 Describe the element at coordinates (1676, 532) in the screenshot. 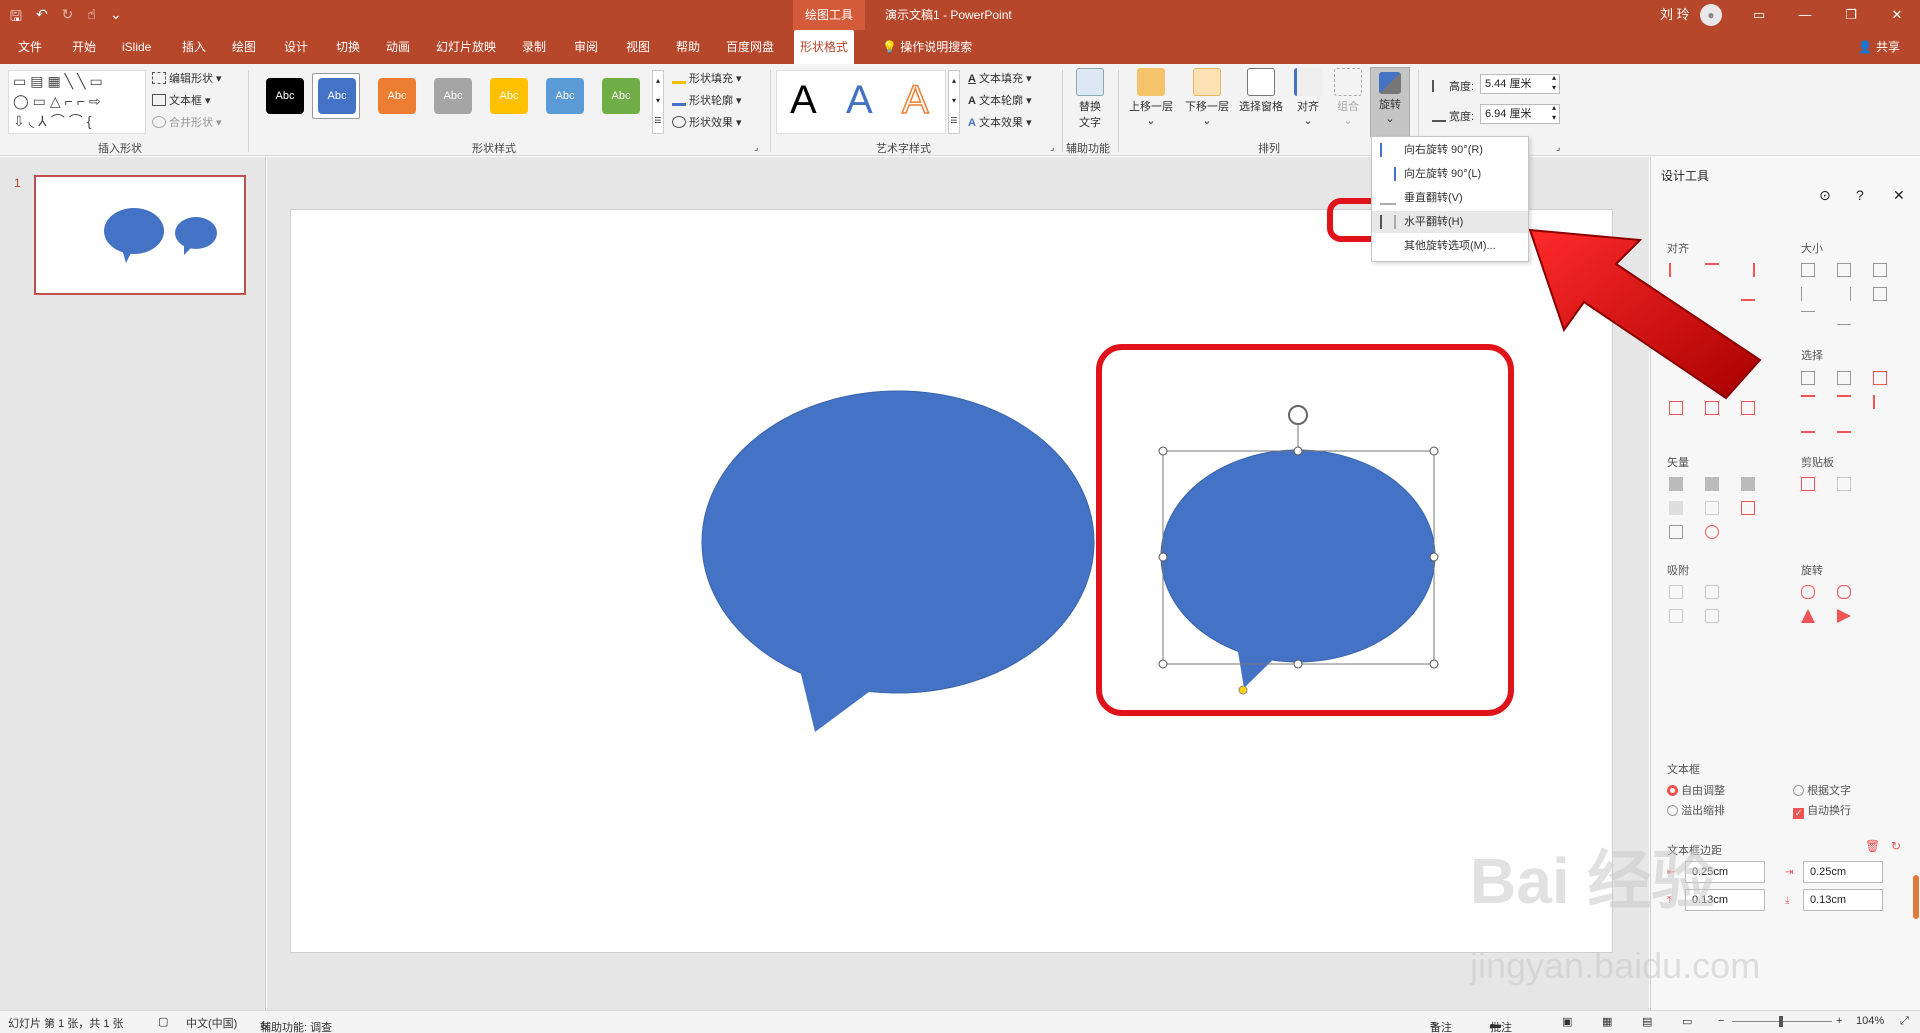

I see `vector-text-icon` at that location.